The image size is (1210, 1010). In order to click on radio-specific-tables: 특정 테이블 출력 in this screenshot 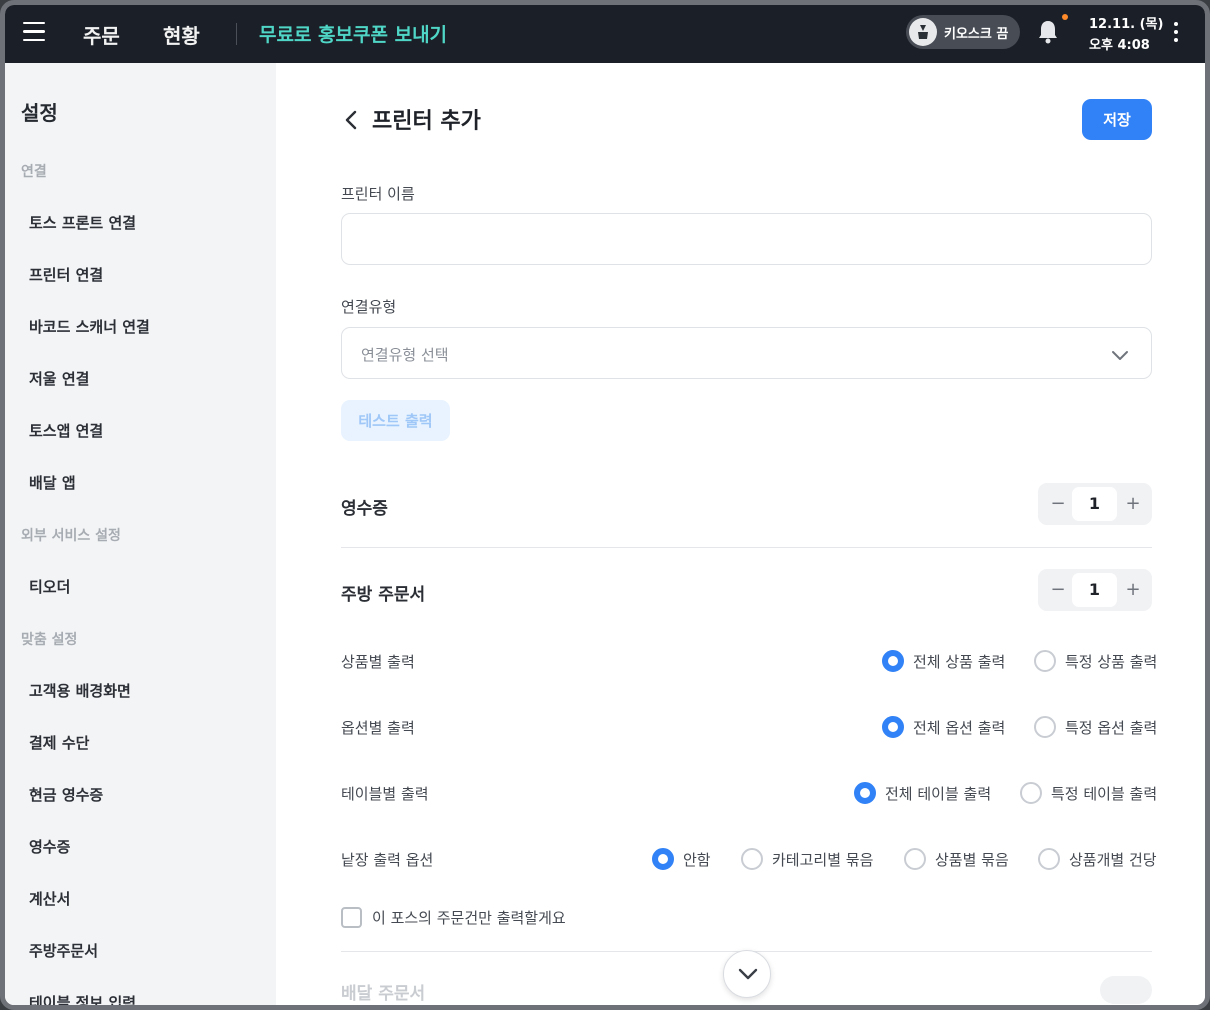, I will do `click(1089, 793)`.